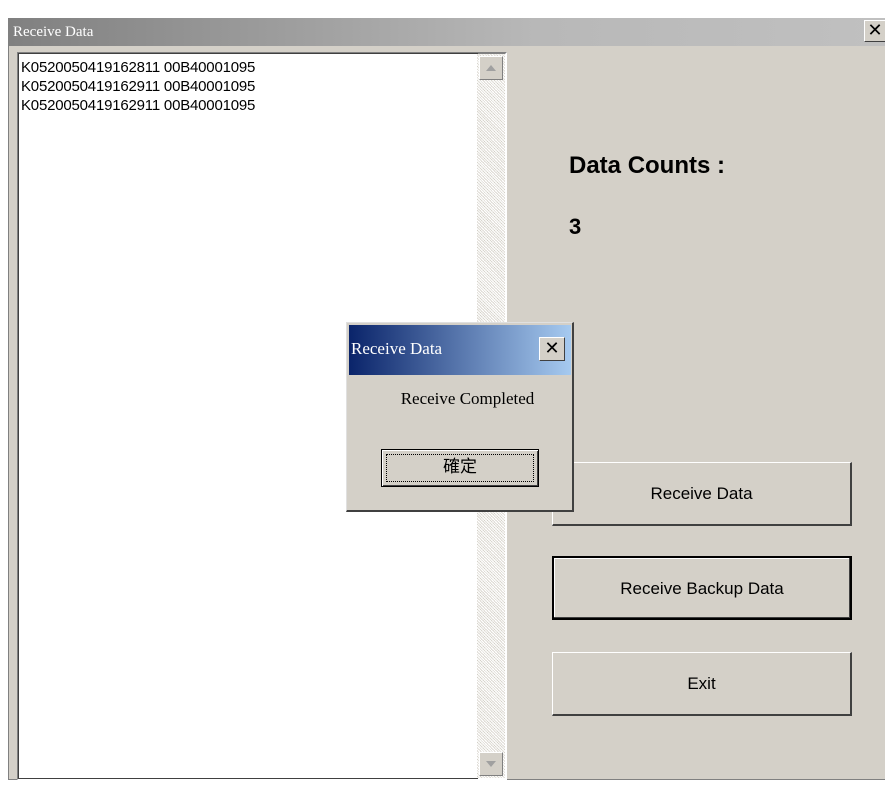  What do you see at coordinates (702, 588) in the screenshot?
I see `receive-backup-data-button: Receive Backup Data` at bounding box center [702, 588].